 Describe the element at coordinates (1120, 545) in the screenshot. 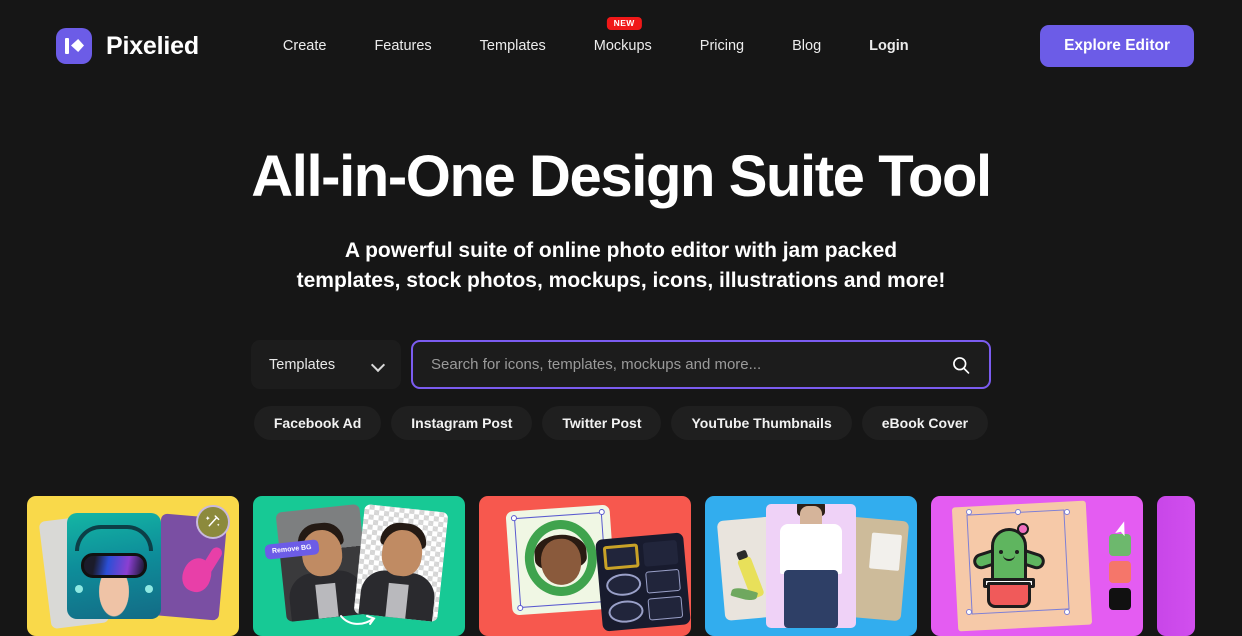

I see `color-swatch-green` at that location.